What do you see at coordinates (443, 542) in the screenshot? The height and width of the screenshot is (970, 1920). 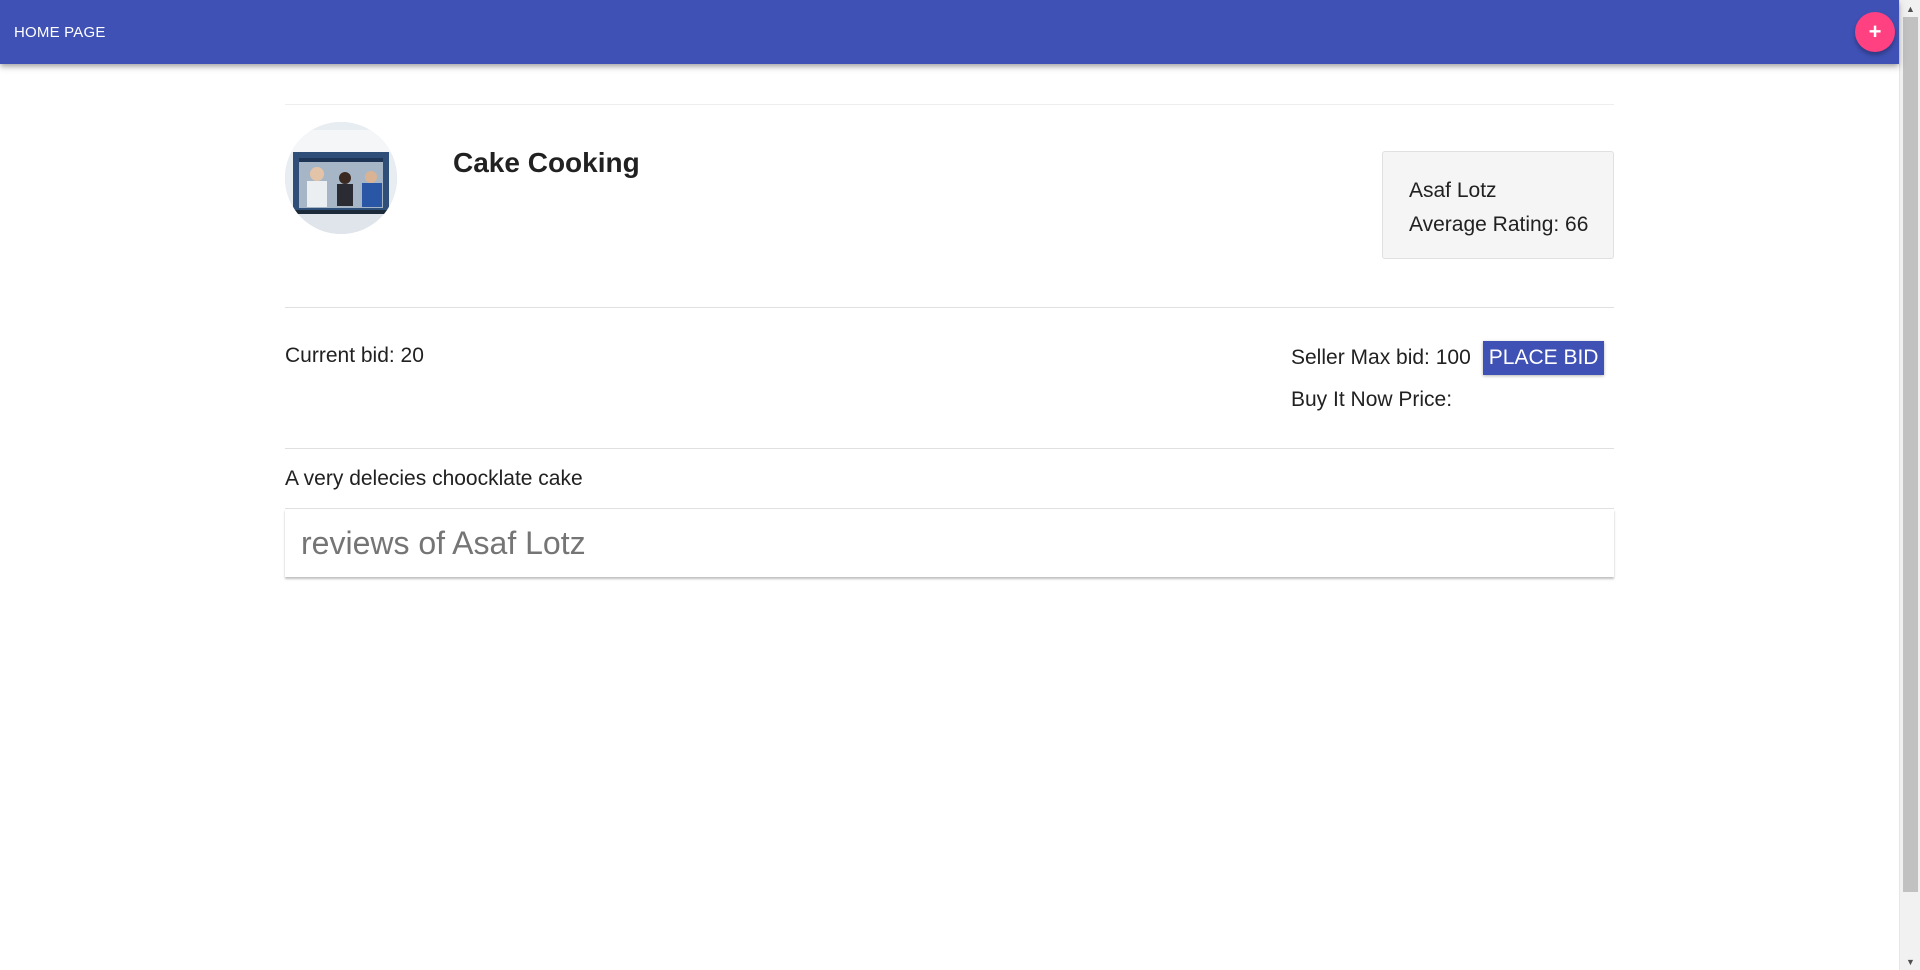 I see `reviews-heading: reviews of Asaf Lotz` at bounding box center [443, 542].